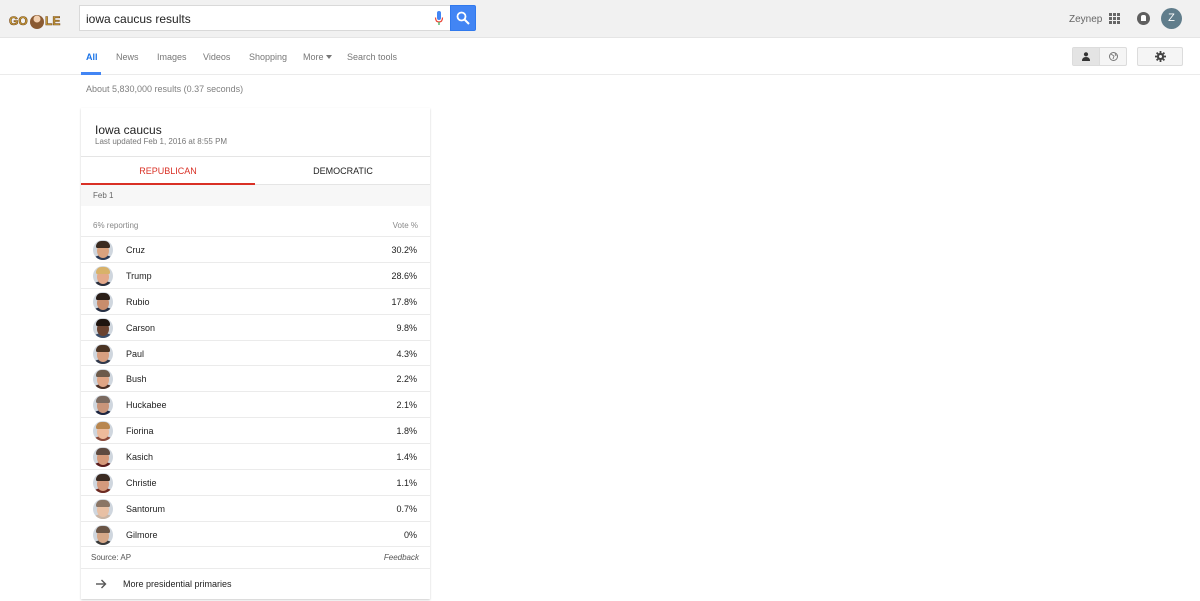 This screenshot has width=1200, height=601. I want to click on candidate-row: Santorum 0.7%, so click(255, 507).